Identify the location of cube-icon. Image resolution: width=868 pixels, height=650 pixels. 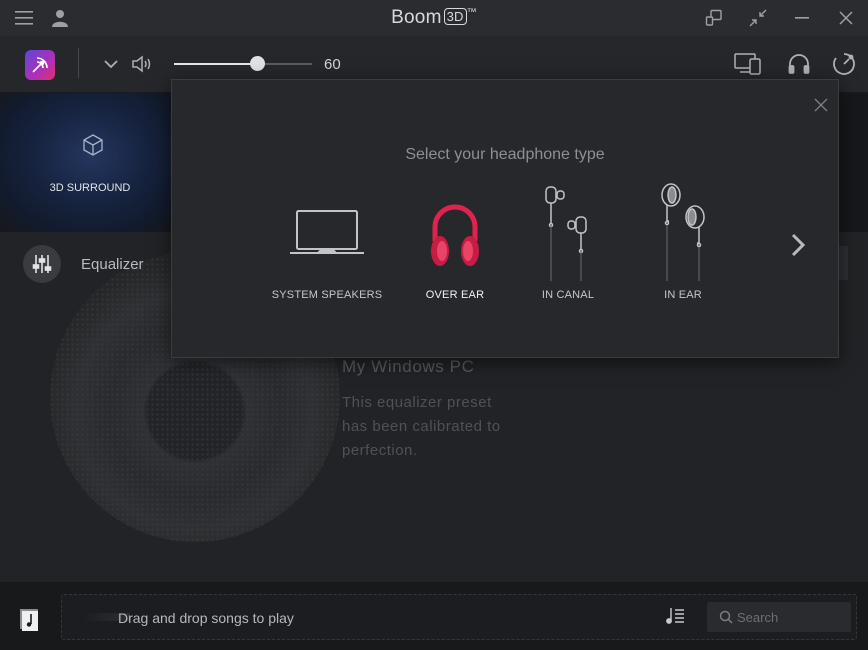
(93, 147).